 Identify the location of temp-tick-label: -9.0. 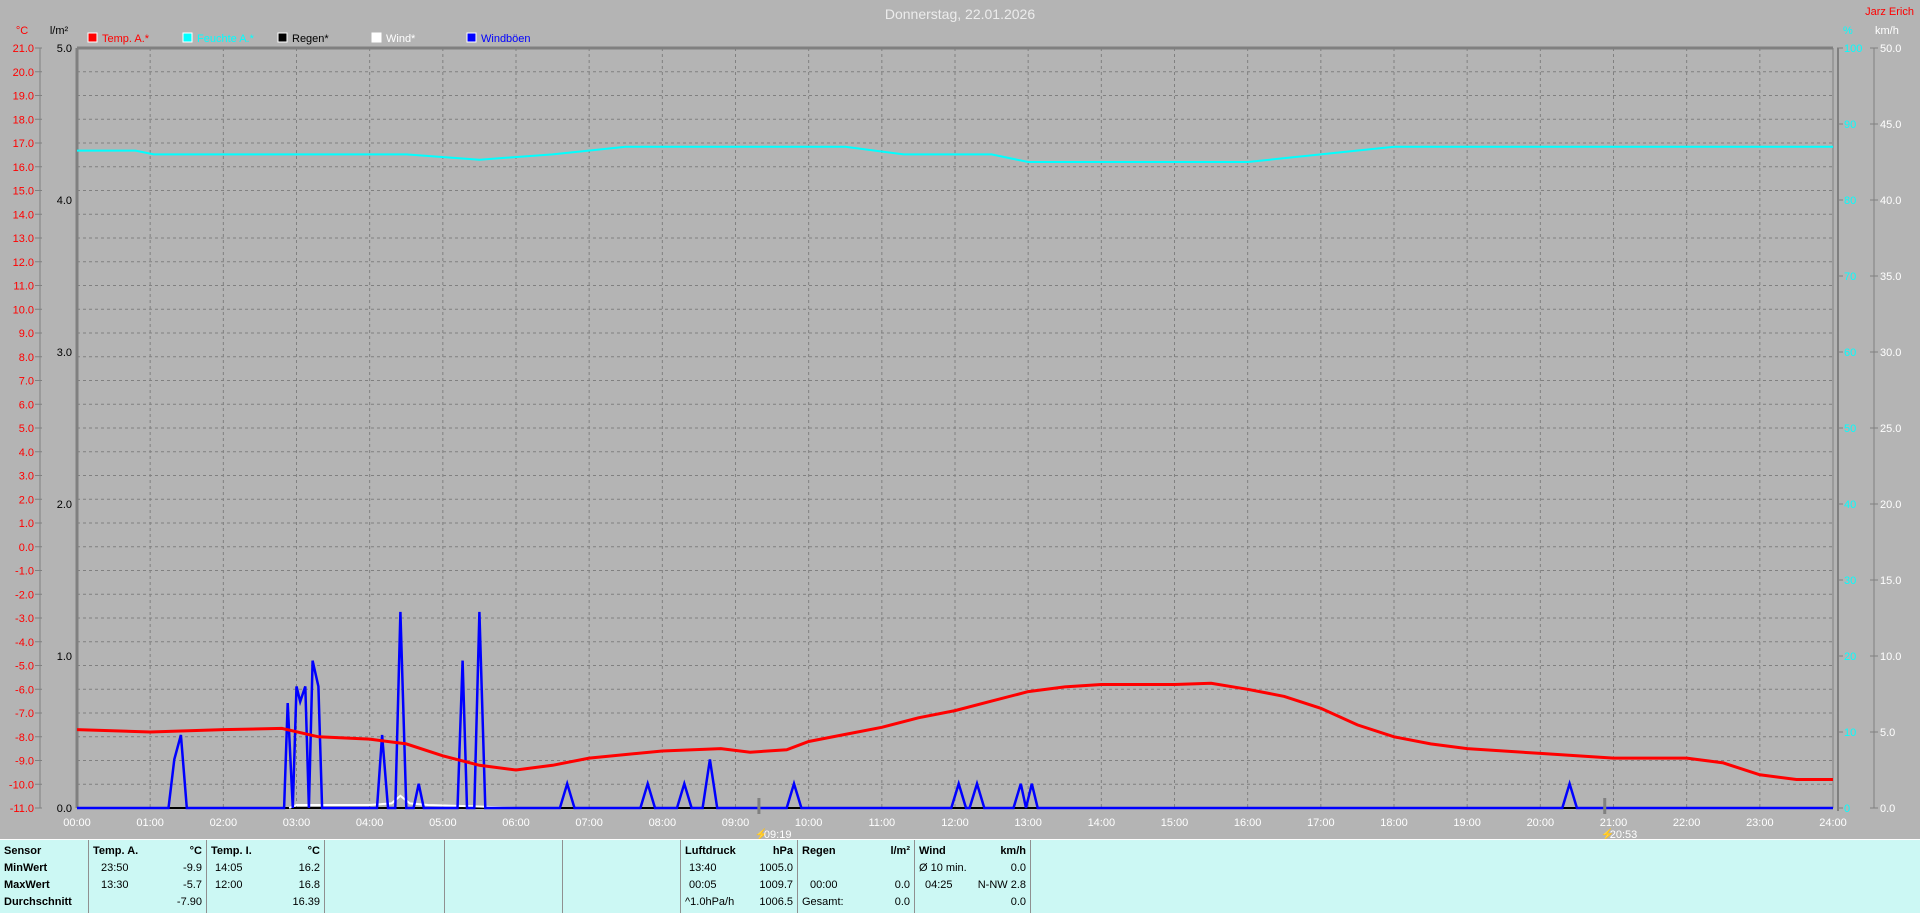
(24, 762).